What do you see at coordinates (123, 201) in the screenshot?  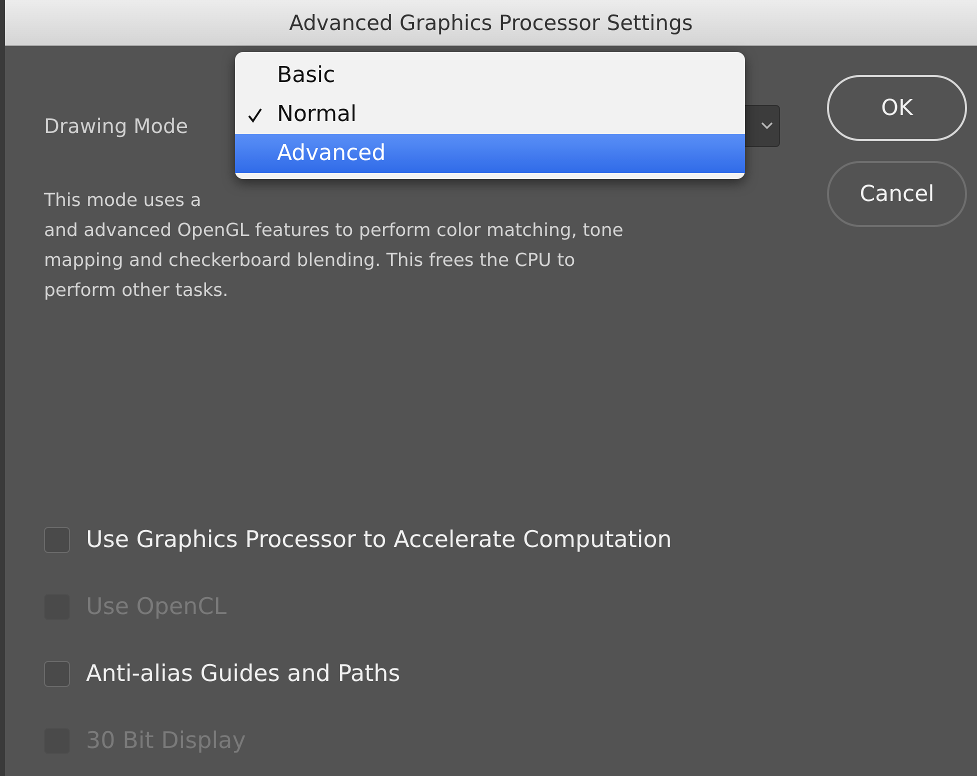 I see `description-line: This mode uses a` at bounding box center [123, 201].